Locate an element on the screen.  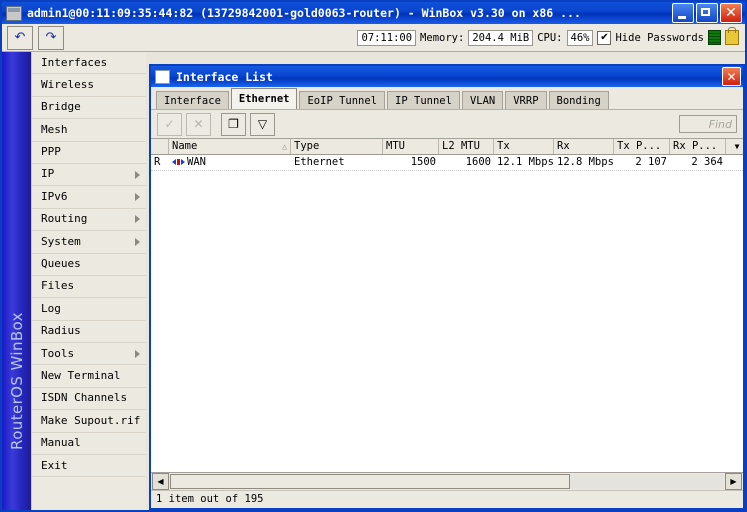
scroll-left-button: ◀ is located at coordinates (160, 481).